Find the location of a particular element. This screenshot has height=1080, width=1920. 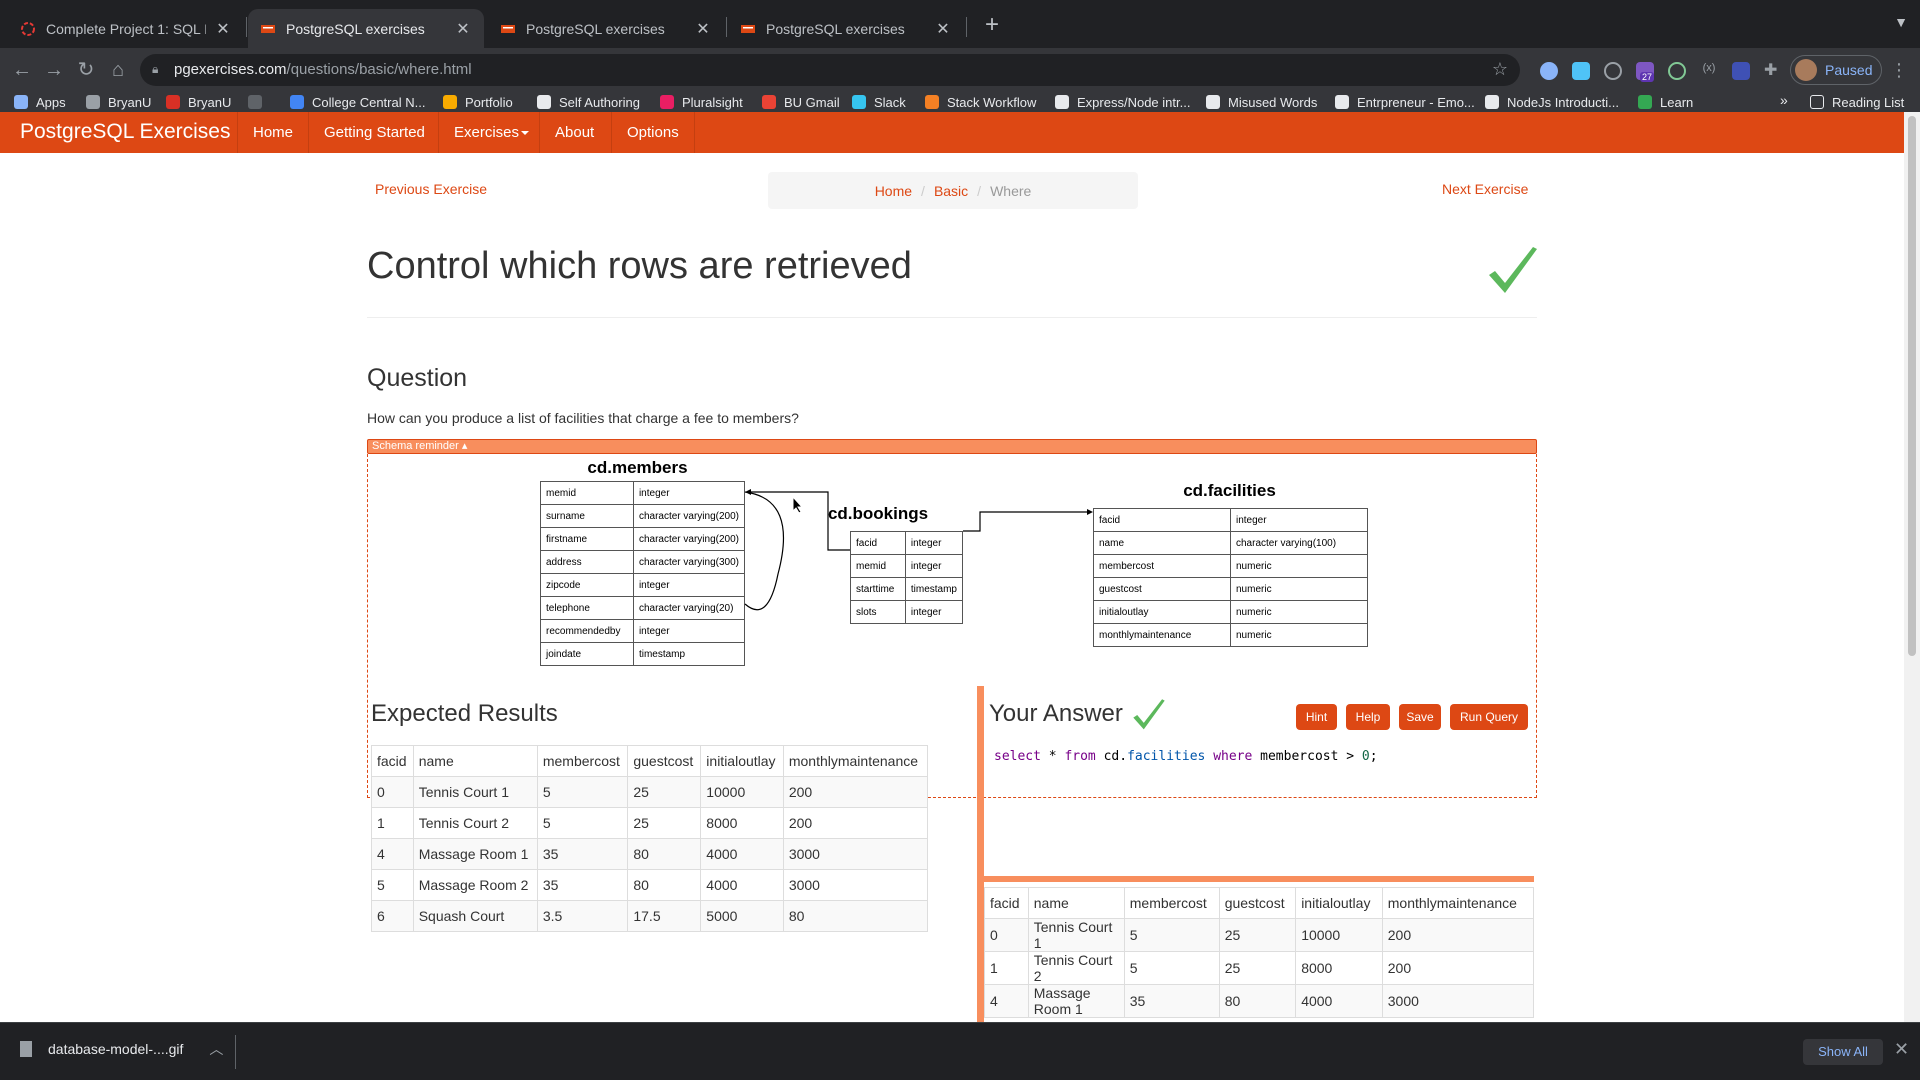

table-cell: 1 is located at coordinates (1006, 968).